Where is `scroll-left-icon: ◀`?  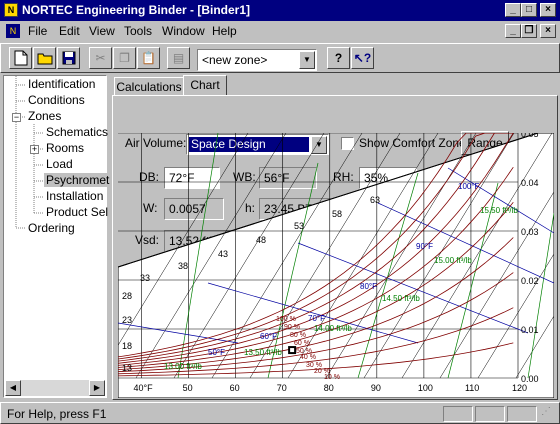
scroll-left-icon: ◀ is located at coordinates (13, 388).